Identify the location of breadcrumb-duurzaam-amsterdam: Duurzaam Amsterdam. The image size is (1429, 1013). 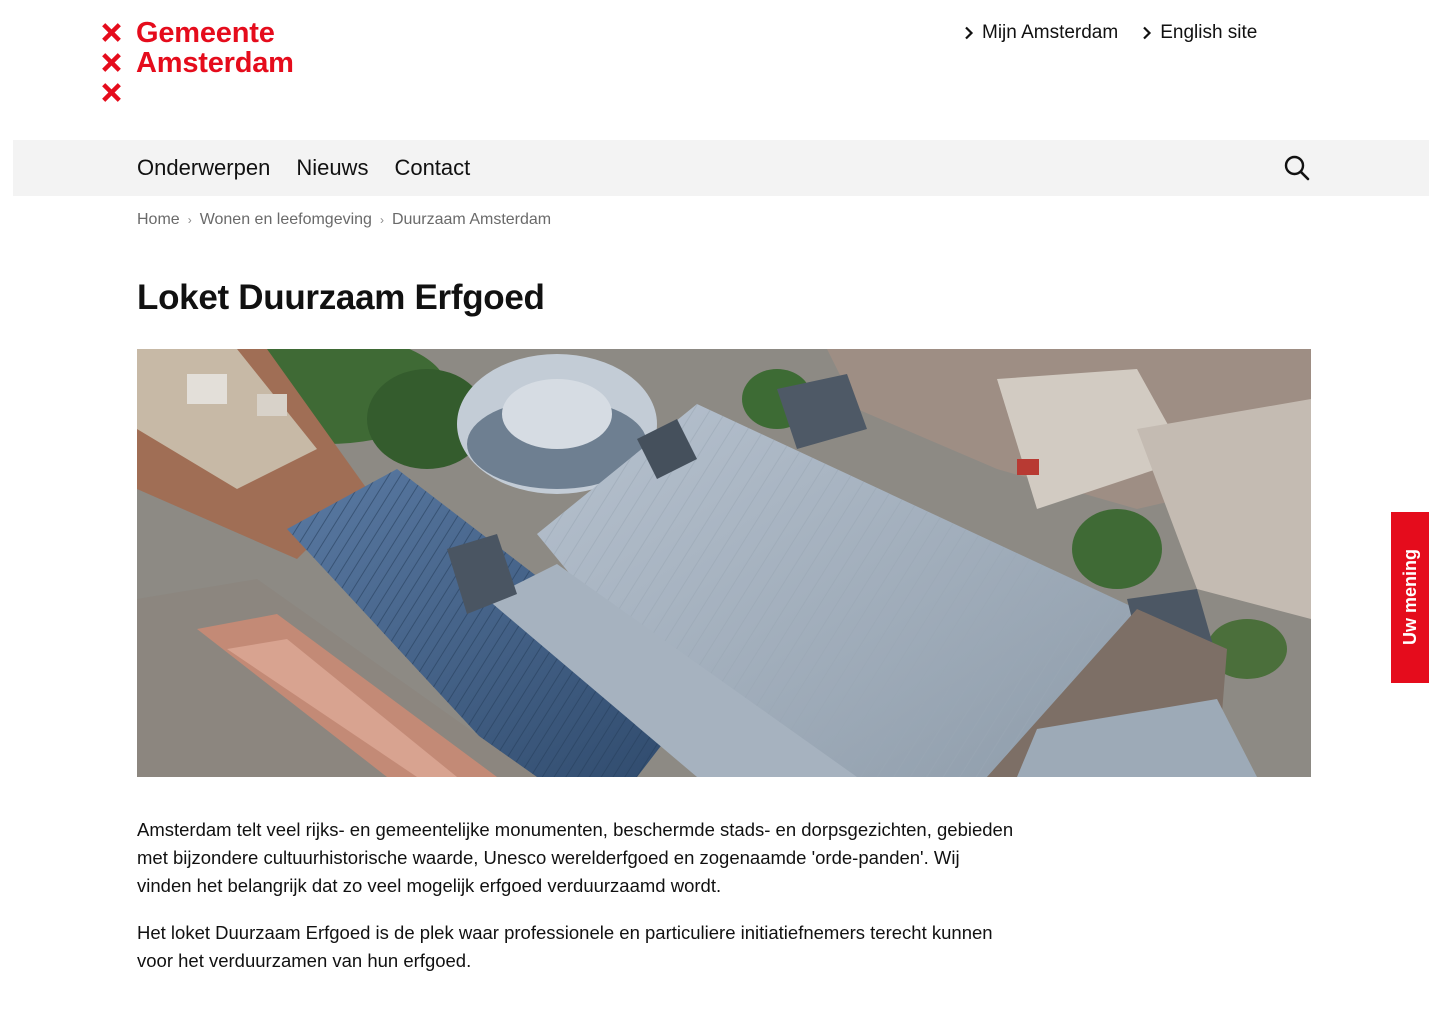
(471, 220).